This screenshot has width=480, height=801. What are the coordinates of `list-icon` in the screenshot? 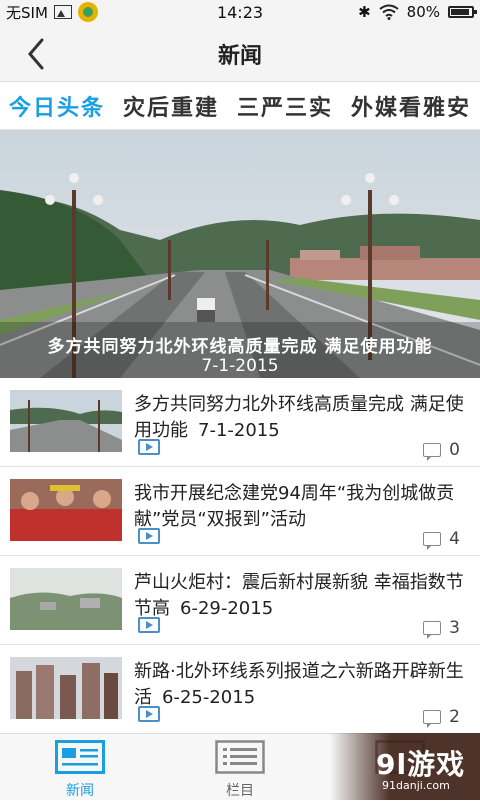 It's located at (240, 757).